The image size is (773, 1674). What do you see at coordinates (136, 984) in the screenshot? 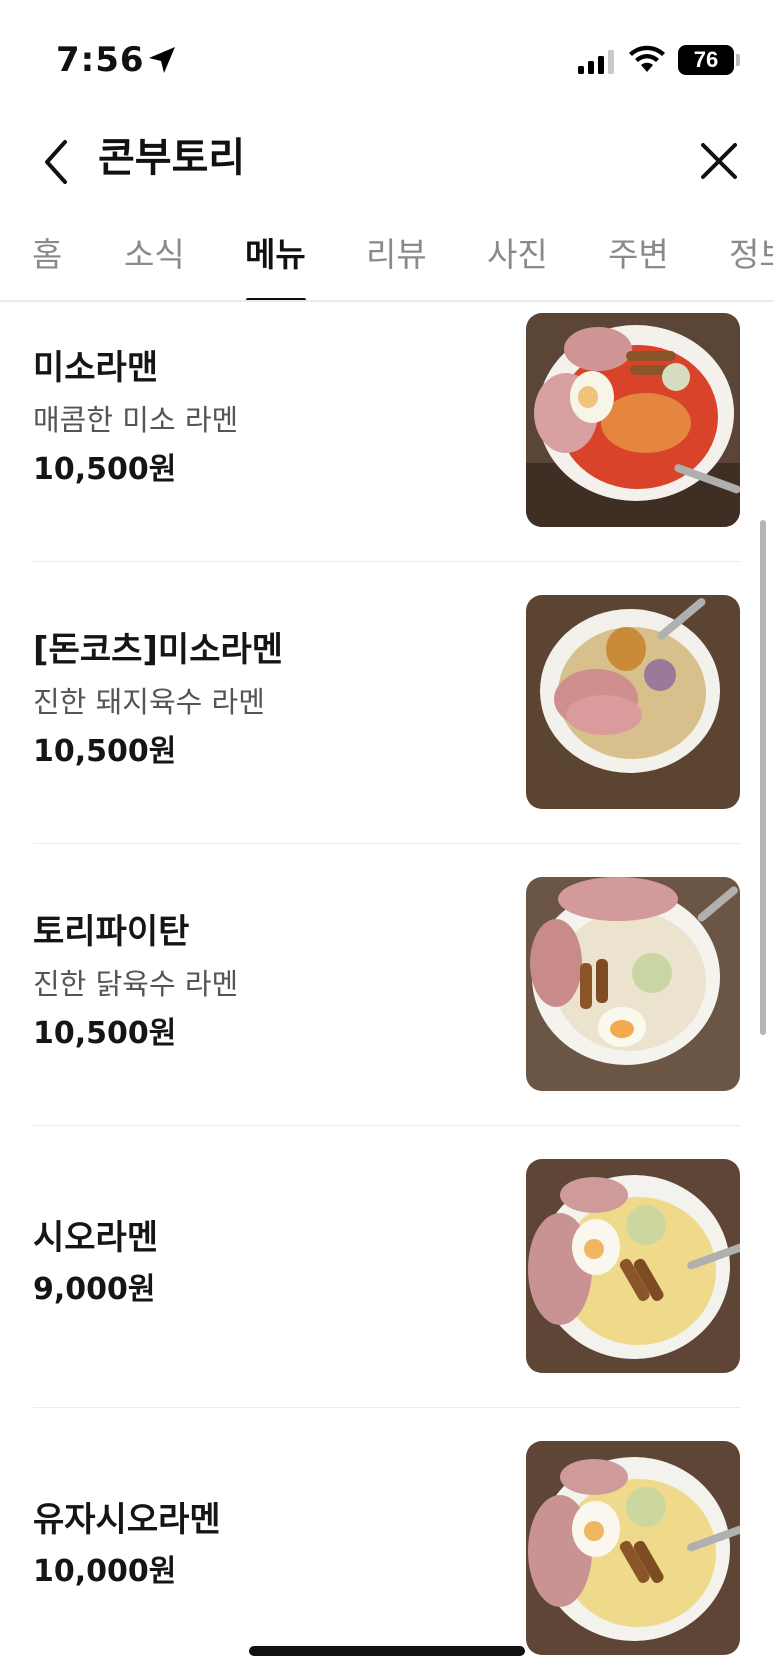
I see `menu-item-description: 진한 닭육수 라멘` at bounding box center [136, 984].